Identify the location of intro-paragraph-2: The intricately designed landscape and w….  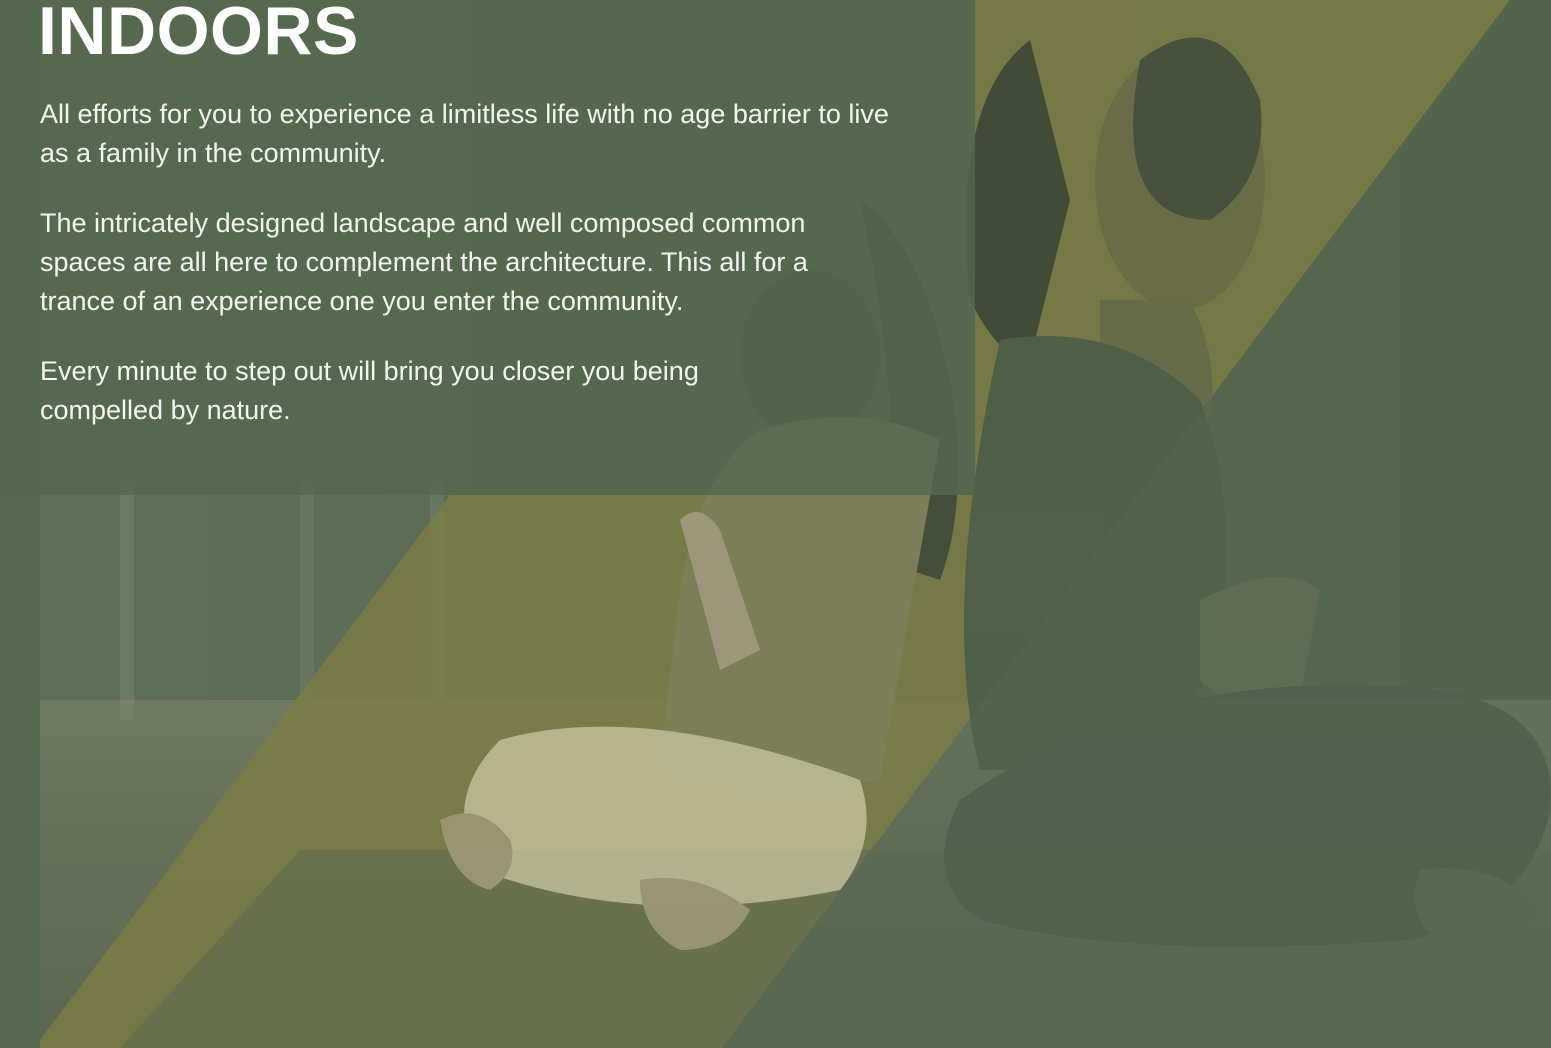
(424, 262).